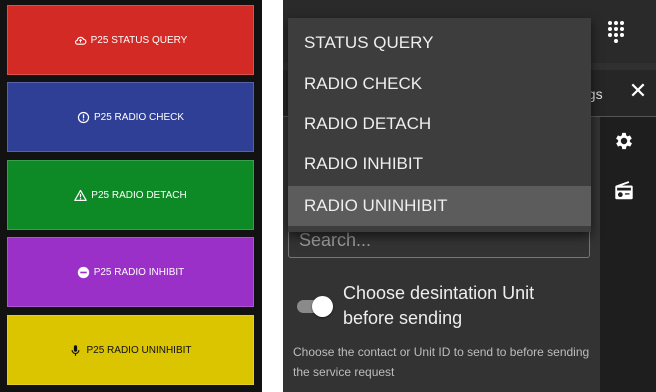  I want to click on radio-uninhibit-button: P25 RADIO UNINHIBIT, so click(130, 350).